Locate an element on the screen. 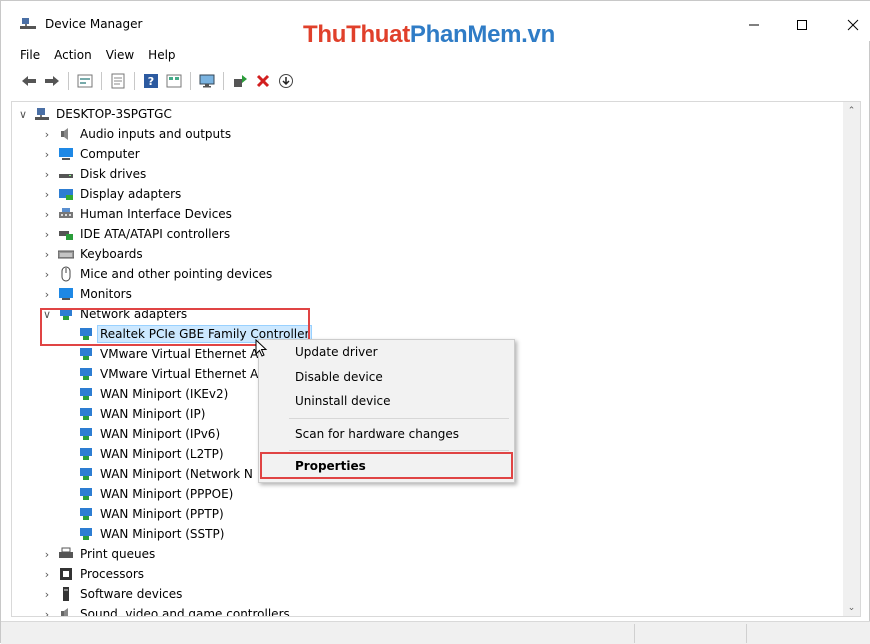 Image resolution: width=870 pixels, height=644 pixels. computer-root-icon is located at coordinates (42, 114).